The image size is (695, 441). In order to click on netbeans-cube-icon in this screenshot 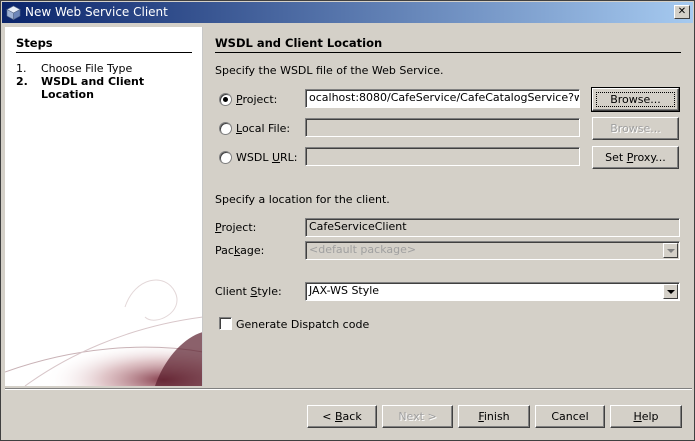, I will do `click(13, 12)`.